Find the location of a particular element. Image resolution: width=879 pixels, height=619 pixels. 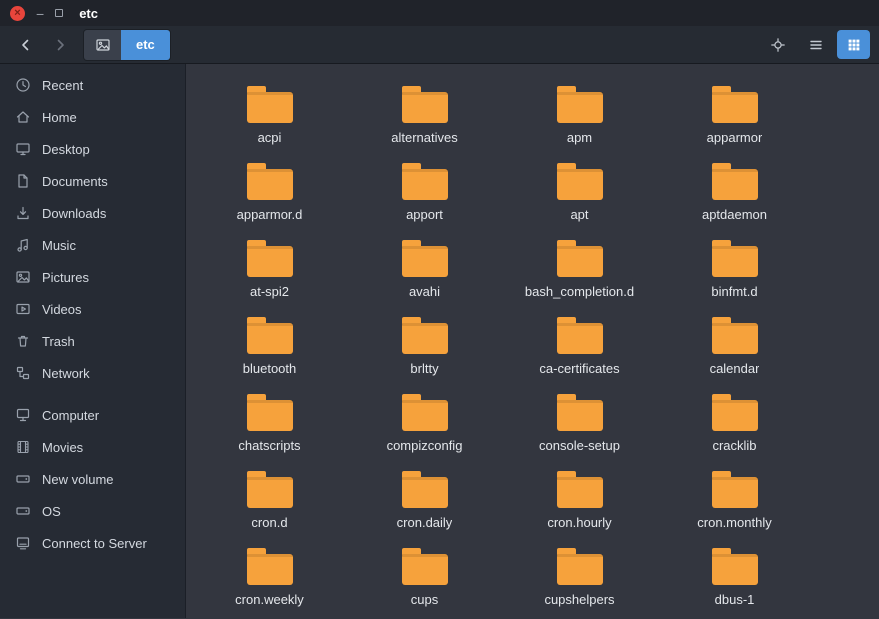

folder-label: aptdaemon is located at coordinates (734, 214).